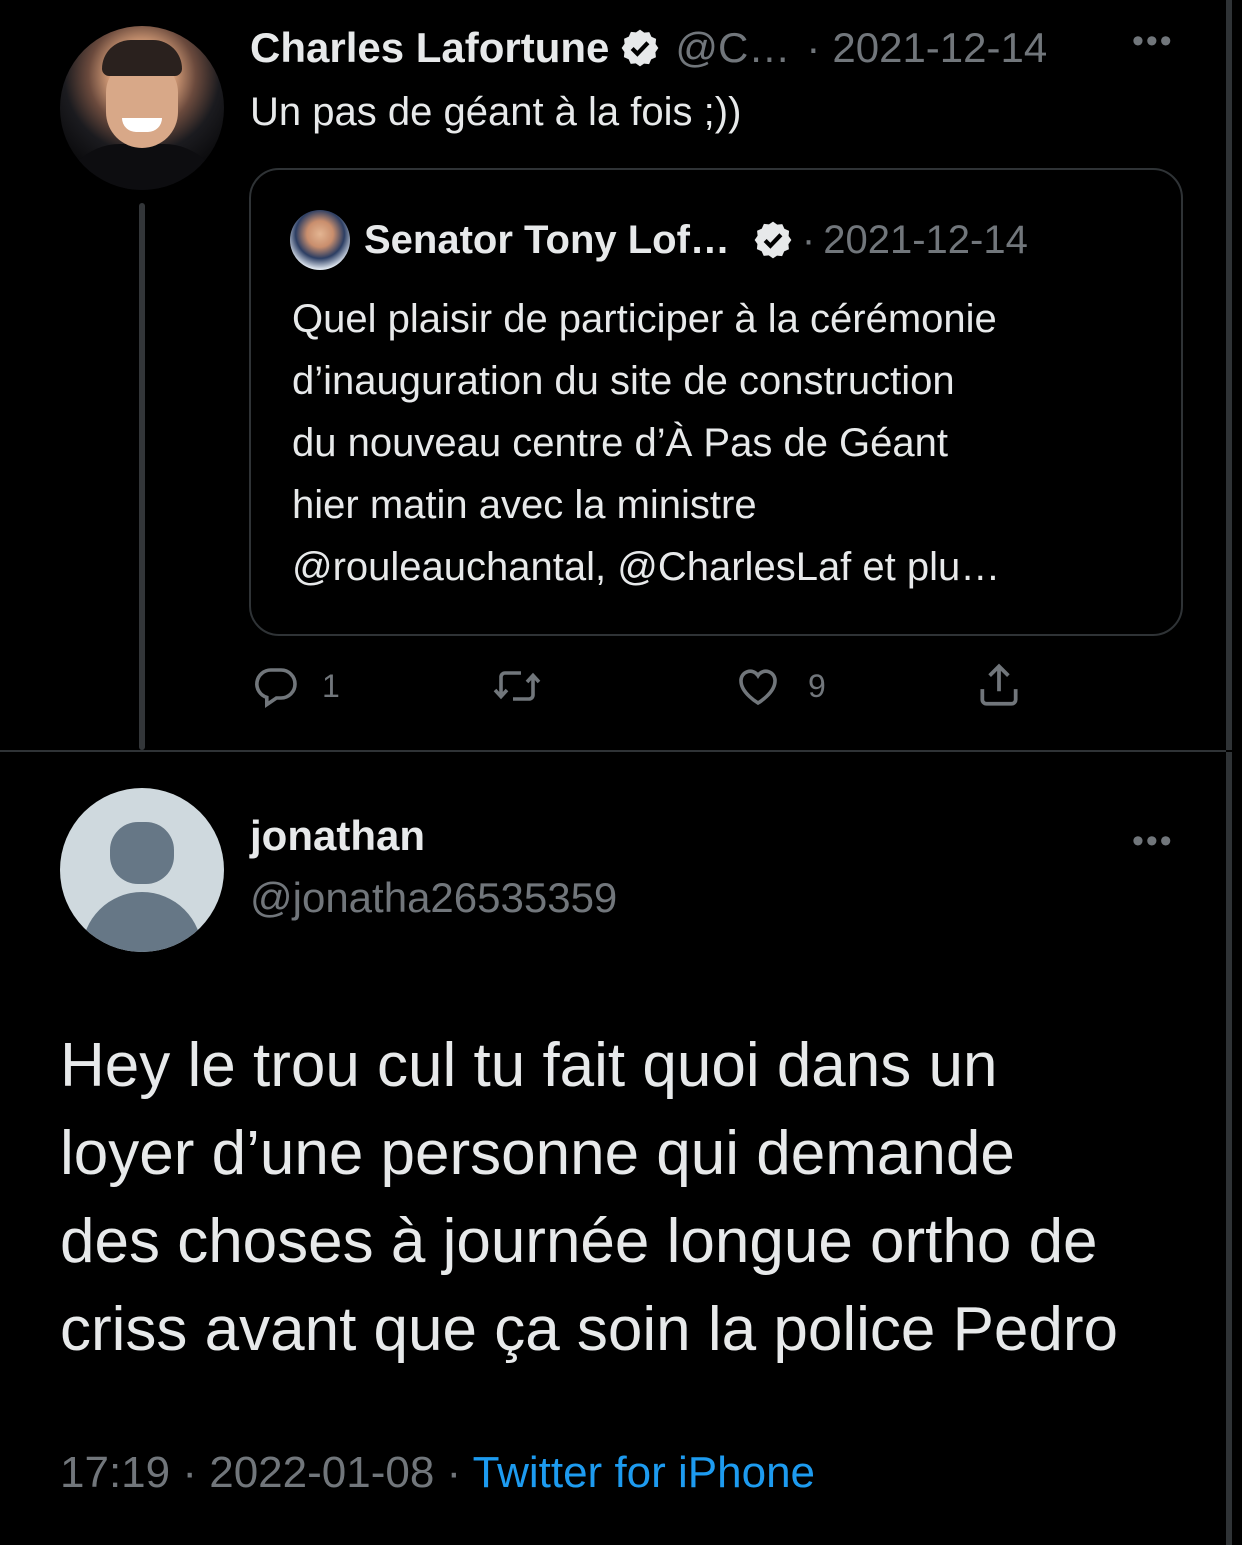 This screenshot has height=1545, width=1242. Describe the element at coordinates (142, 58) in the screenshot. I see `avatar-hair` at that location.